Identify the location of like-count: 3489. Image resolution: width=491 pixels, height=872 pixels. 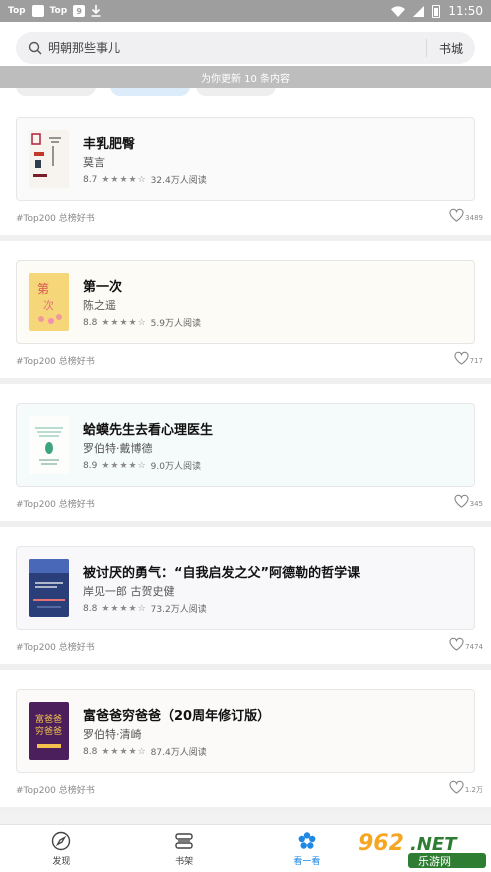
(474, 218).